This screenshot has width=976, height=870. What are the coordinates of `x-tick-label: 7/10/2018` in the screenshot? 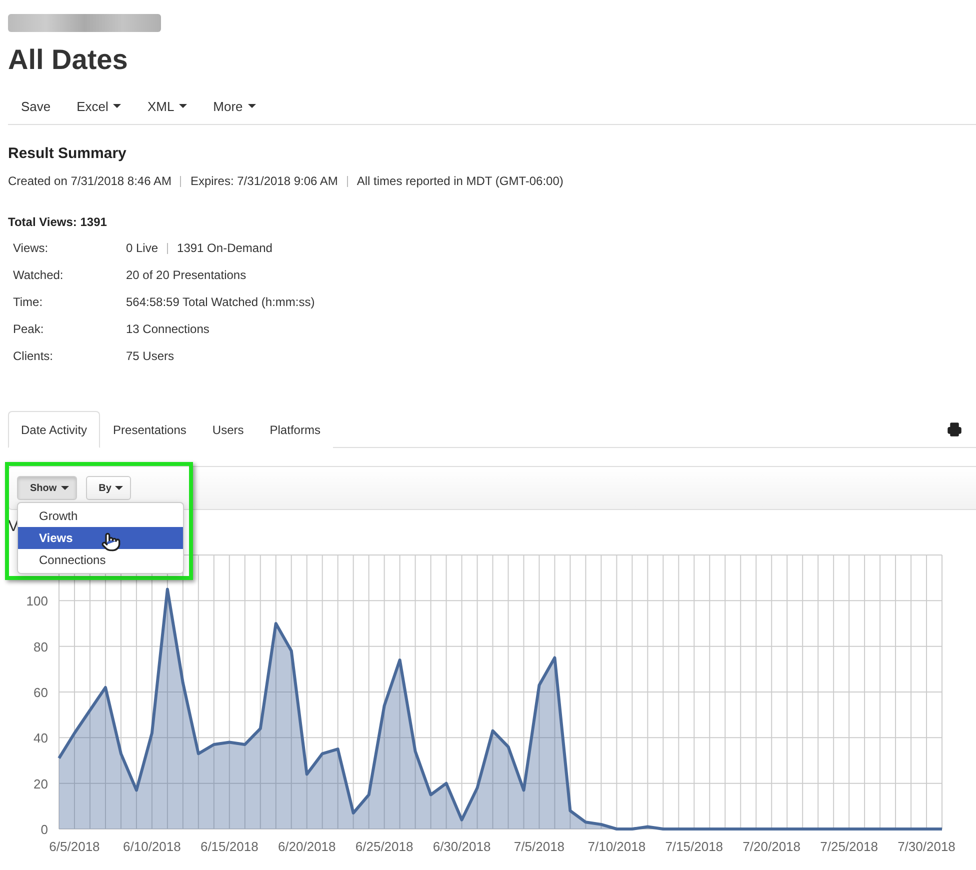 It's located at (617, 846).